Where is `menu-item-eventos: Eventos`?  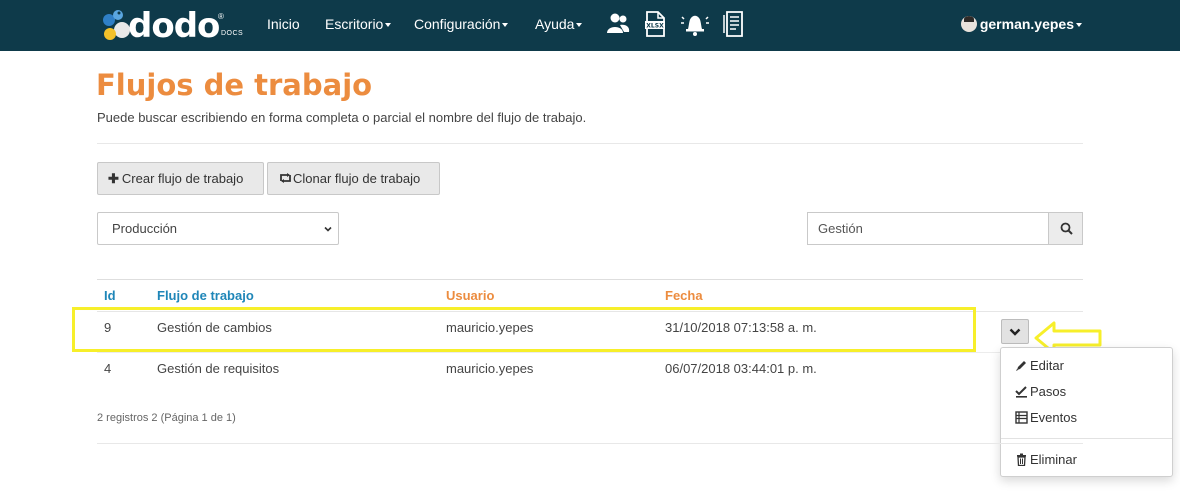
menu-item-eventos: Eventos is located at coordinates (1046, 417).